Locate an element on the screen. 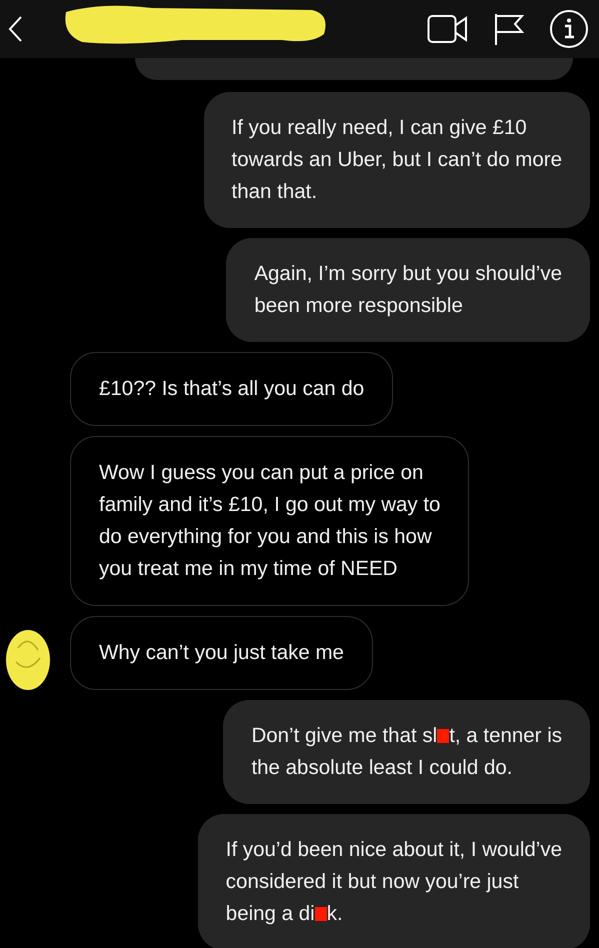  message-text: Why can’t you just take me is located at coordinates (221, 652).